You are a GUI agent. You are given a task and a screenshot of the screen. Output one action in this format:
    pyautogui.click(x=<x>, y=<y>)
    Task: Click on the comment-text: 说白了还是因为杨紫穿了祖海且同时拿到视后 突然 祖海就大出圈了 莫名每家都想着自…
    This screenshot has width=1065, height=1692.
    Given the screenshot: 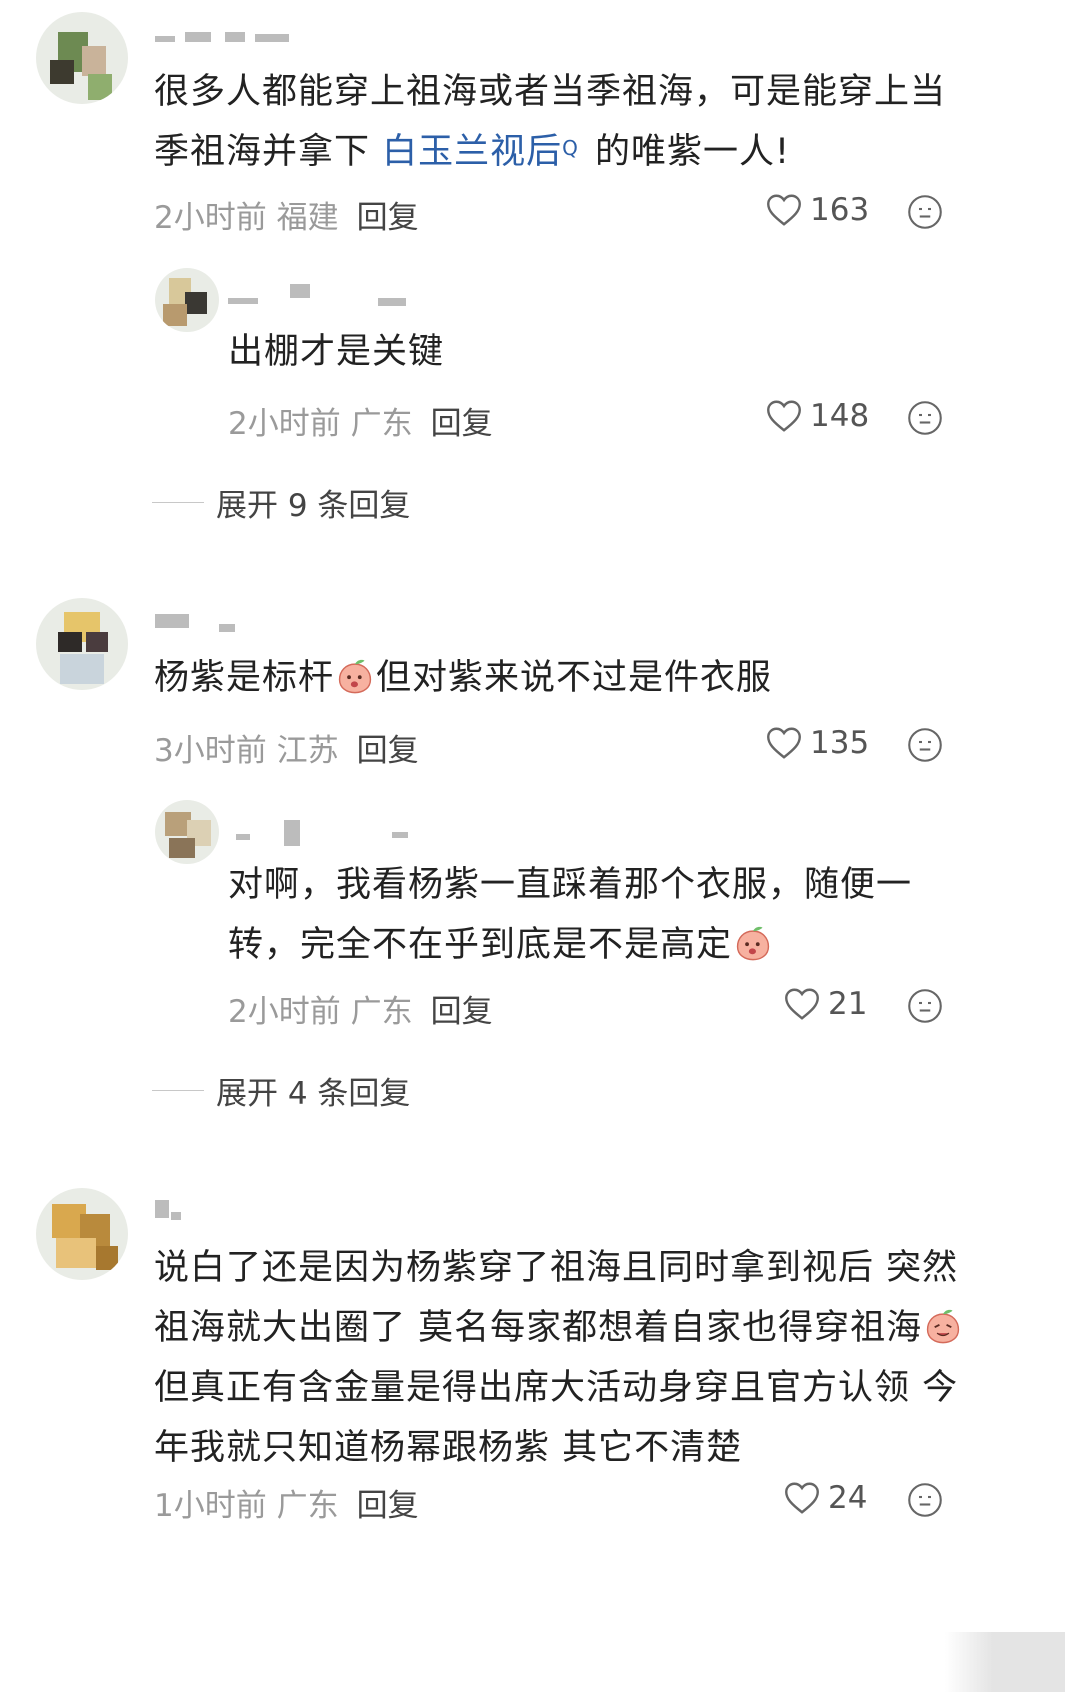 What is the action you would take?
    pyautogui.click(x=559, y=1358)
    